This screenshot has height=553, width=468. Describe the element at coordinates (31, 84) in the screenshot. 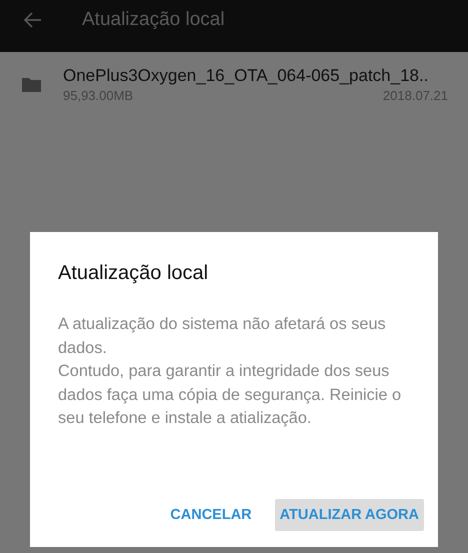

I see `folder-icon` at that location.